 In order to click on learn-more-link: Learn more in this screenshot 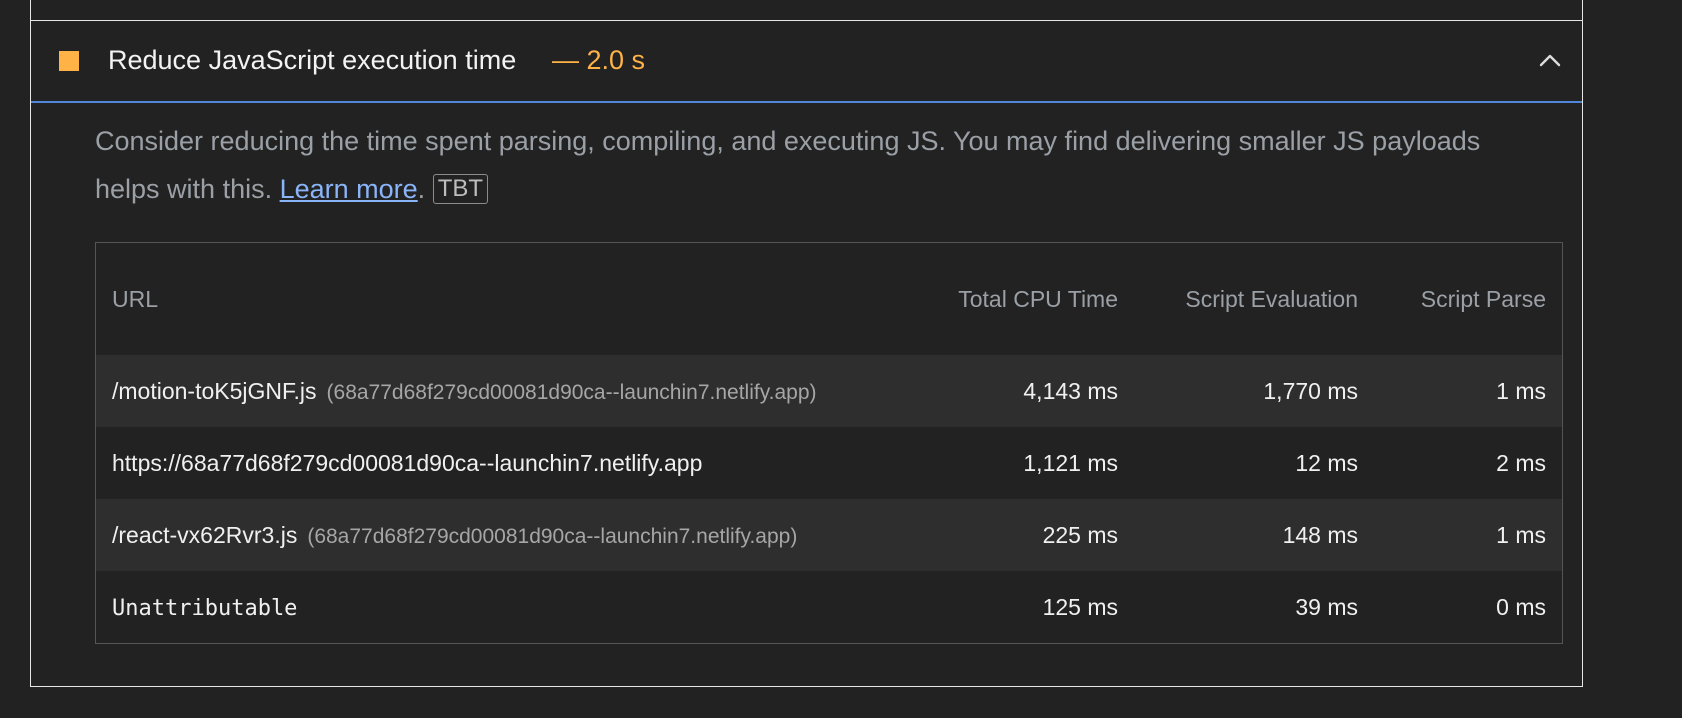, I will do `click(349, 189)`.